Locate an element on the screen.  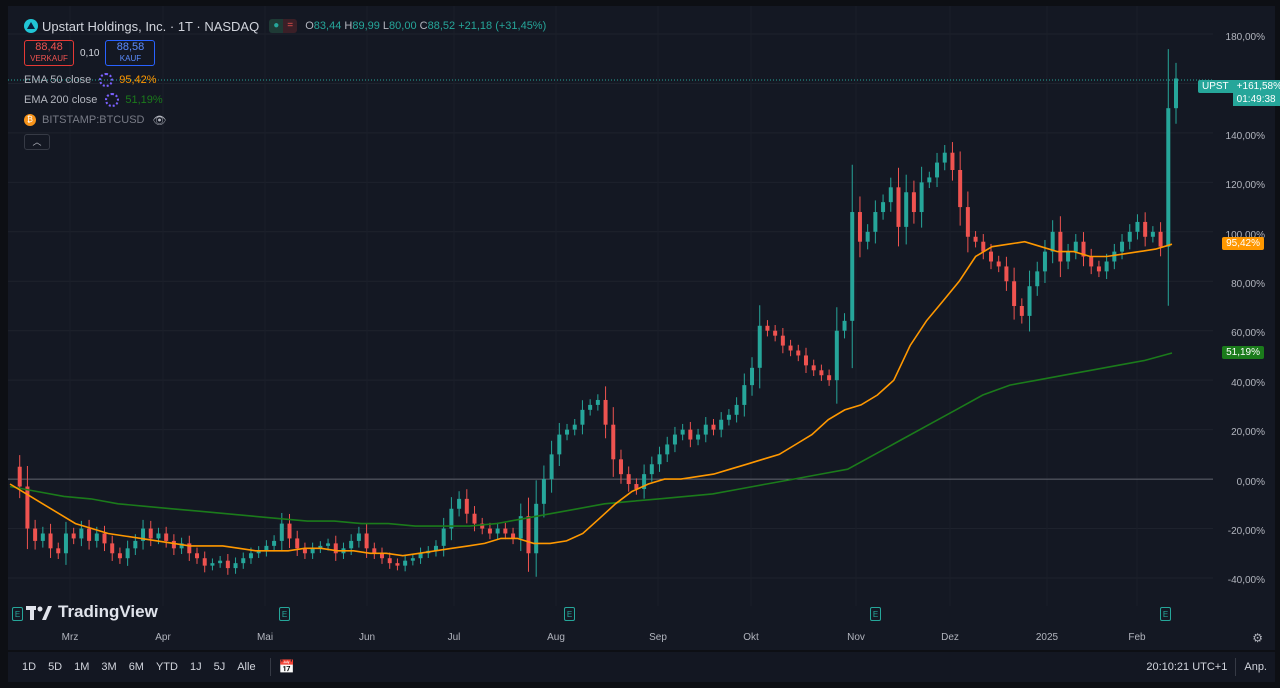
indicator-ema50: EMA 50 close 95,42% is located at coordinates (285, 80).